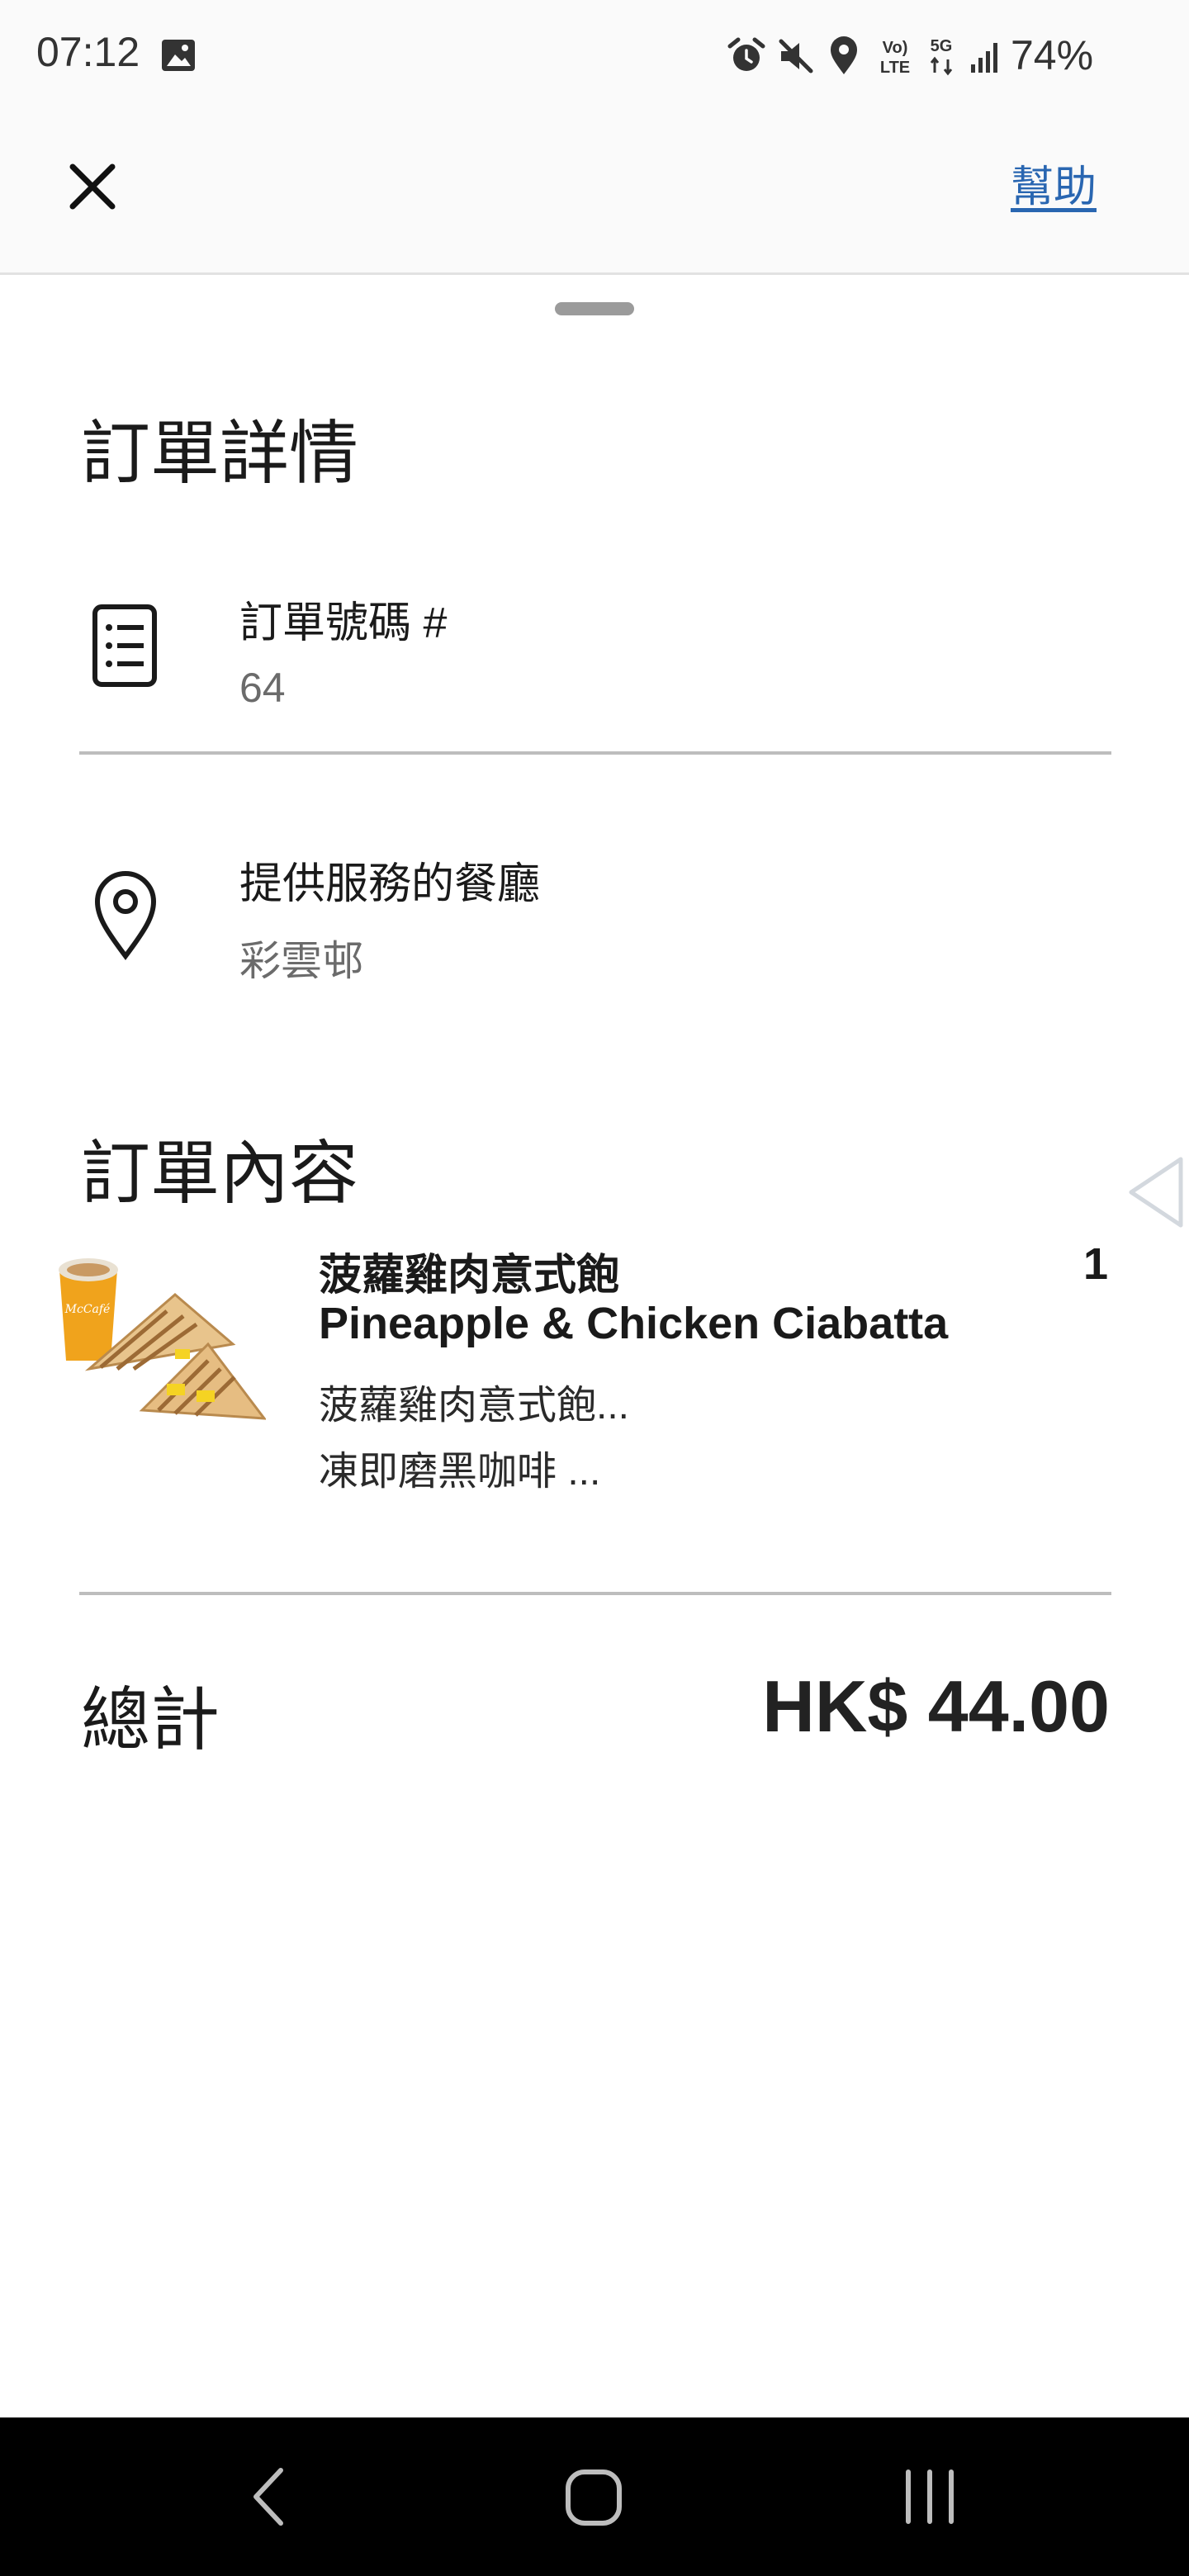 The height and width of the screenshot is (2576, 1189). What do you see at coordinates (942, 56) in the screenshot?
I see `5g-icon: 5G` at bounding box center [942, 56].